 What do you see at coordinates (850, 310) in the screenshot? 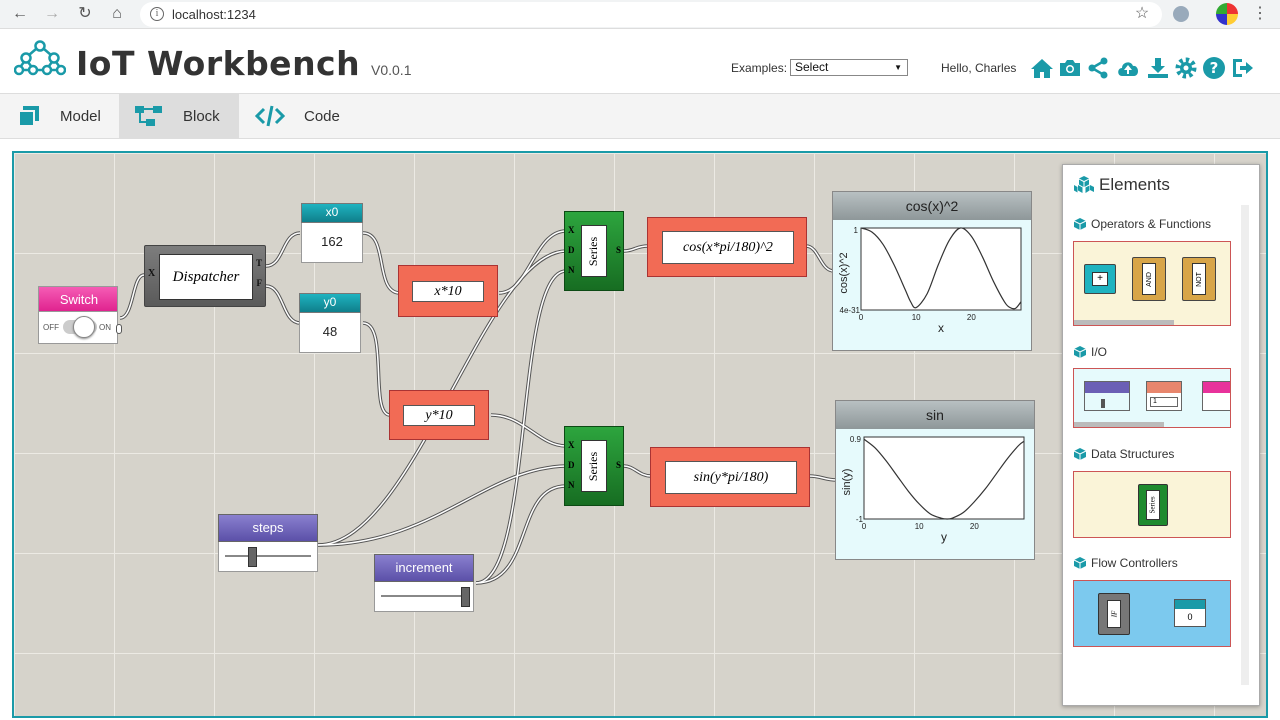
I see `y-tick-label: 4e-31` at bounding box center [850, 310].